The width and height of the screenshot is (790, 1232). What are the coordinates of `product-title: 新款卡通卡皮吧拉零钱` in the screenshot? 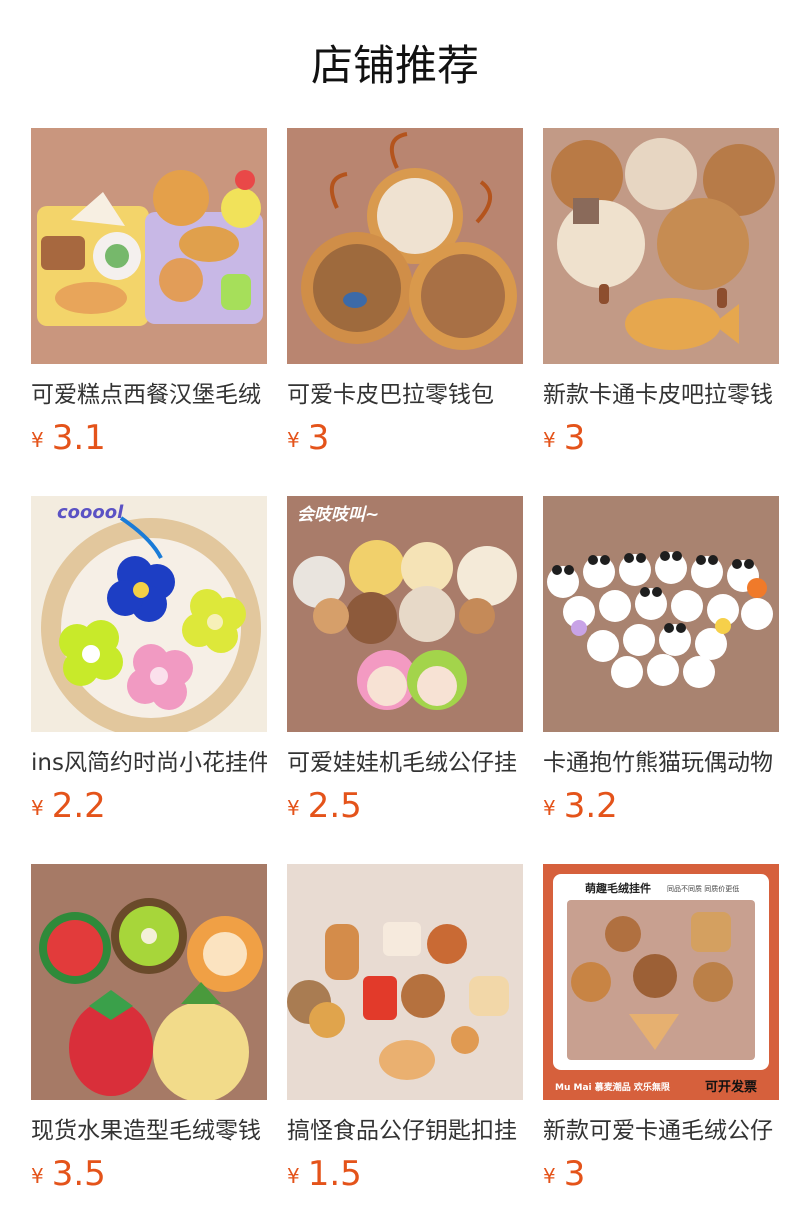 It's located at (661, 395).